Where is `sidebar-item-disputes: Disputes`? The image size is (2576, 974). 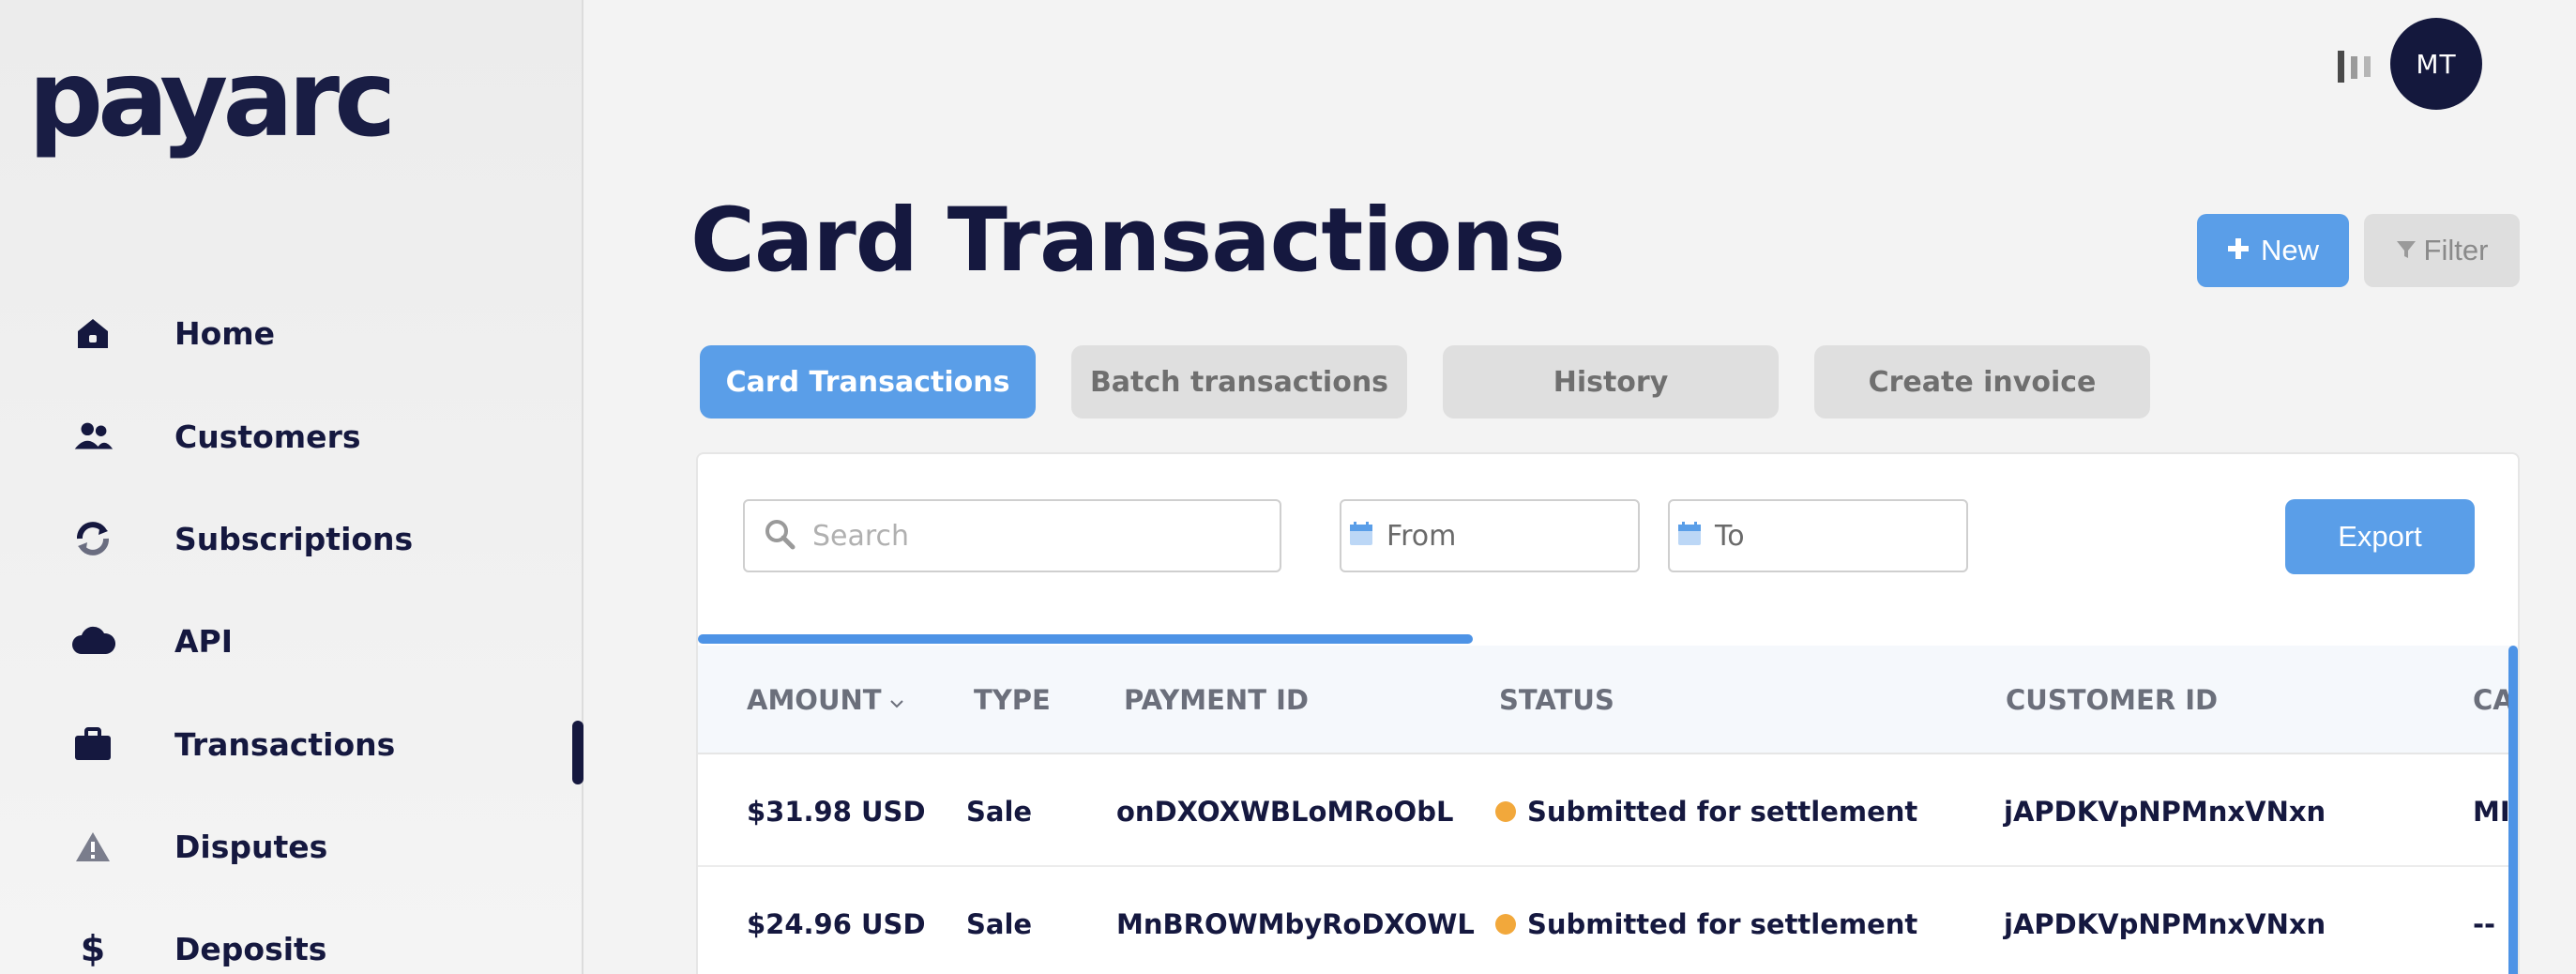 sidebar-item-disputes: Disputes is located at coordinates (291, 846).